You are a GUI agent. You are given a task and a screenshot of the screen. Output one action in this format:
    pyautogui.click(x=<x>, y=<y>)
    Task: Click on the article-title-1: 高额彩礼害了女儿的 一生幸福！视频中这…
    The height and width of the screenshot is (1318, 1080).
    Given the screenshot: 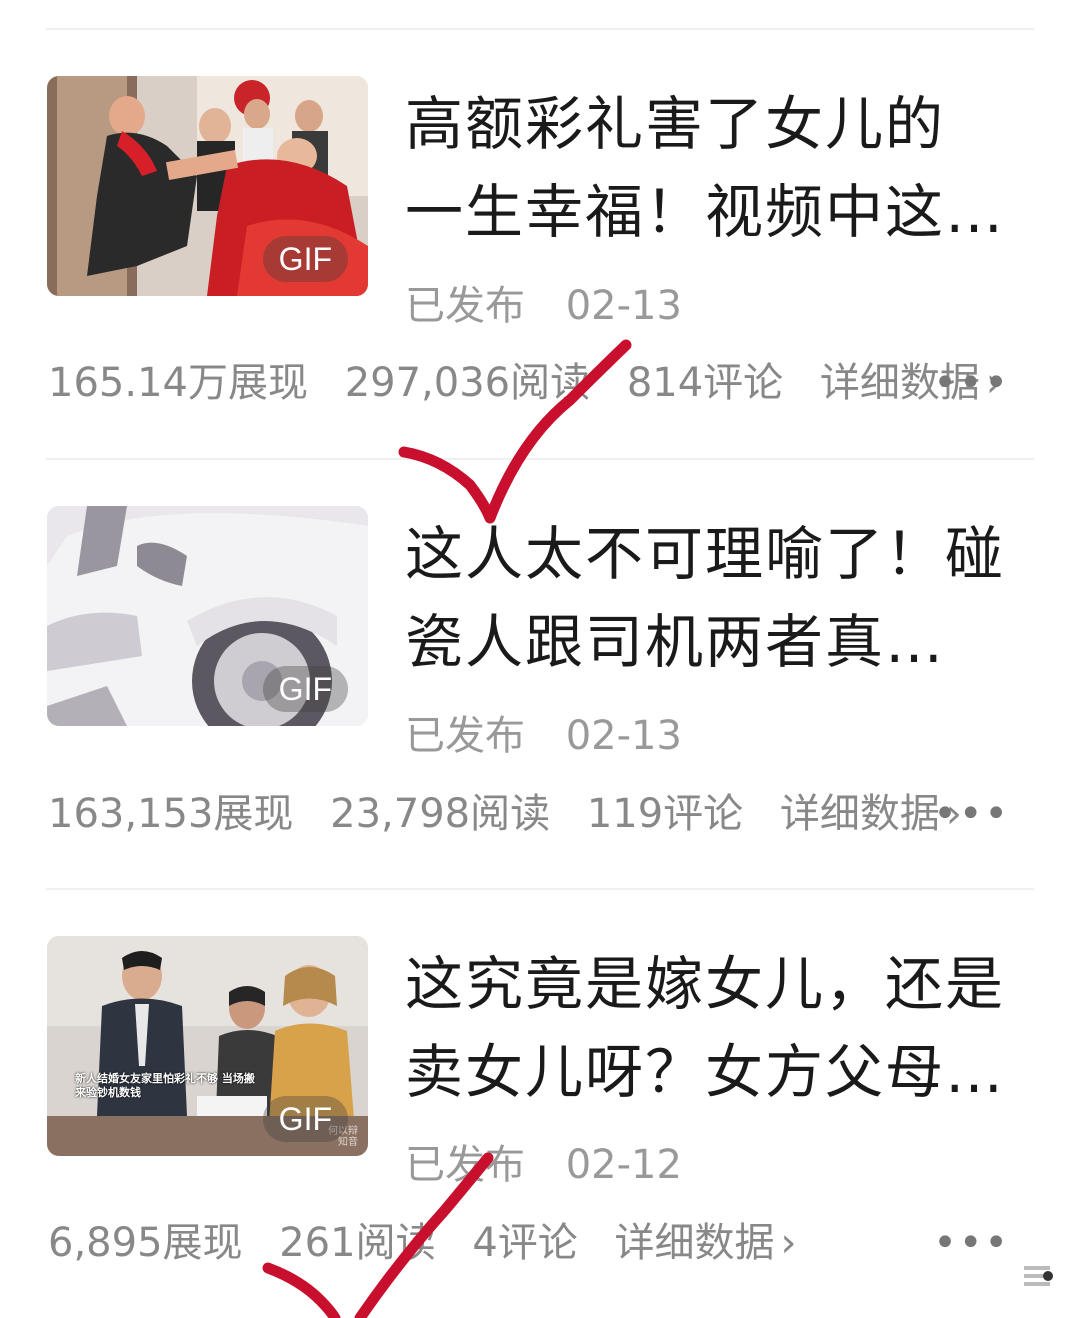 What is the action you would take?
    pyautogui.click(x=720, y=168)
    